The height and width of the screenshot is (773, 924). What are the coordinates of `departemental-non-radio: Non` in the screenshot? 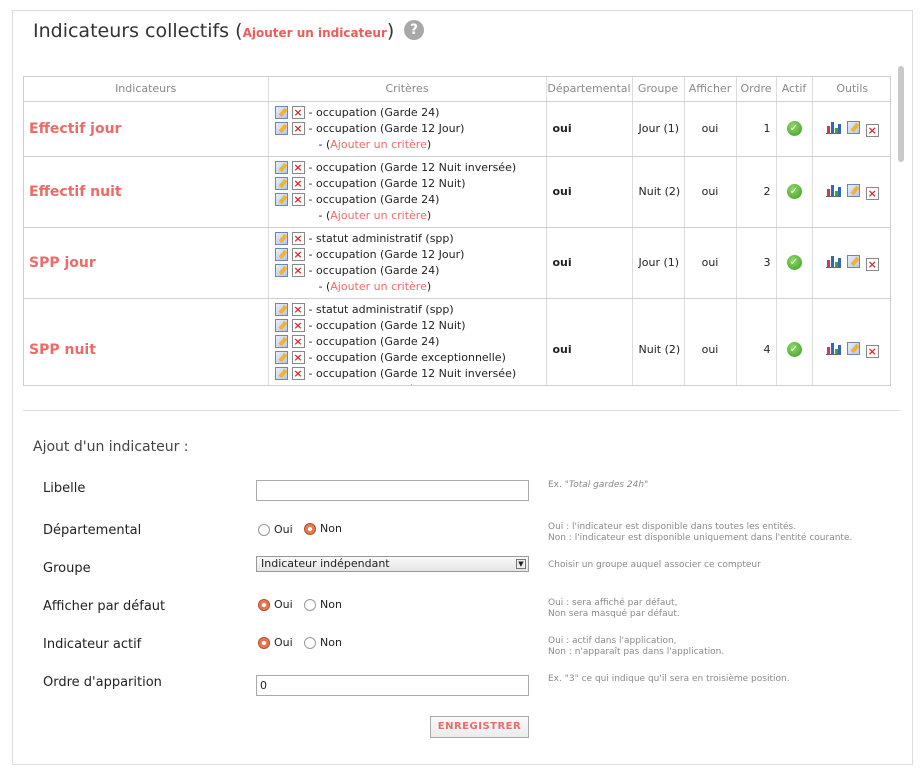 It's located at (323, 528).